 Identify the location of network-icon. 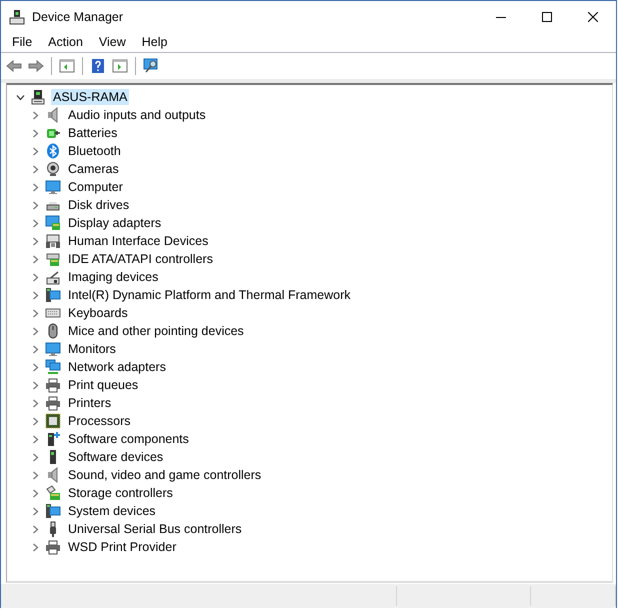
(53, 367).